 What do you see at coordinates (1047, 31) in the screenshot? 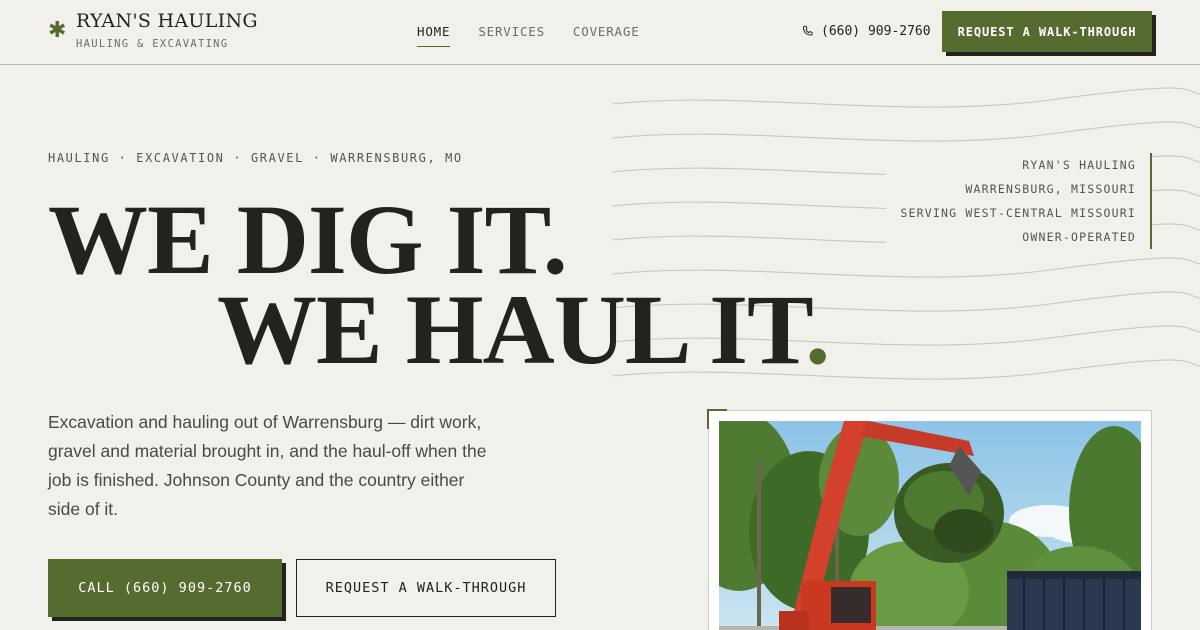
I see `request-walkthrough-header-button: REQUEST A WALK-THROUGH` at bounding box center [1047, 31].